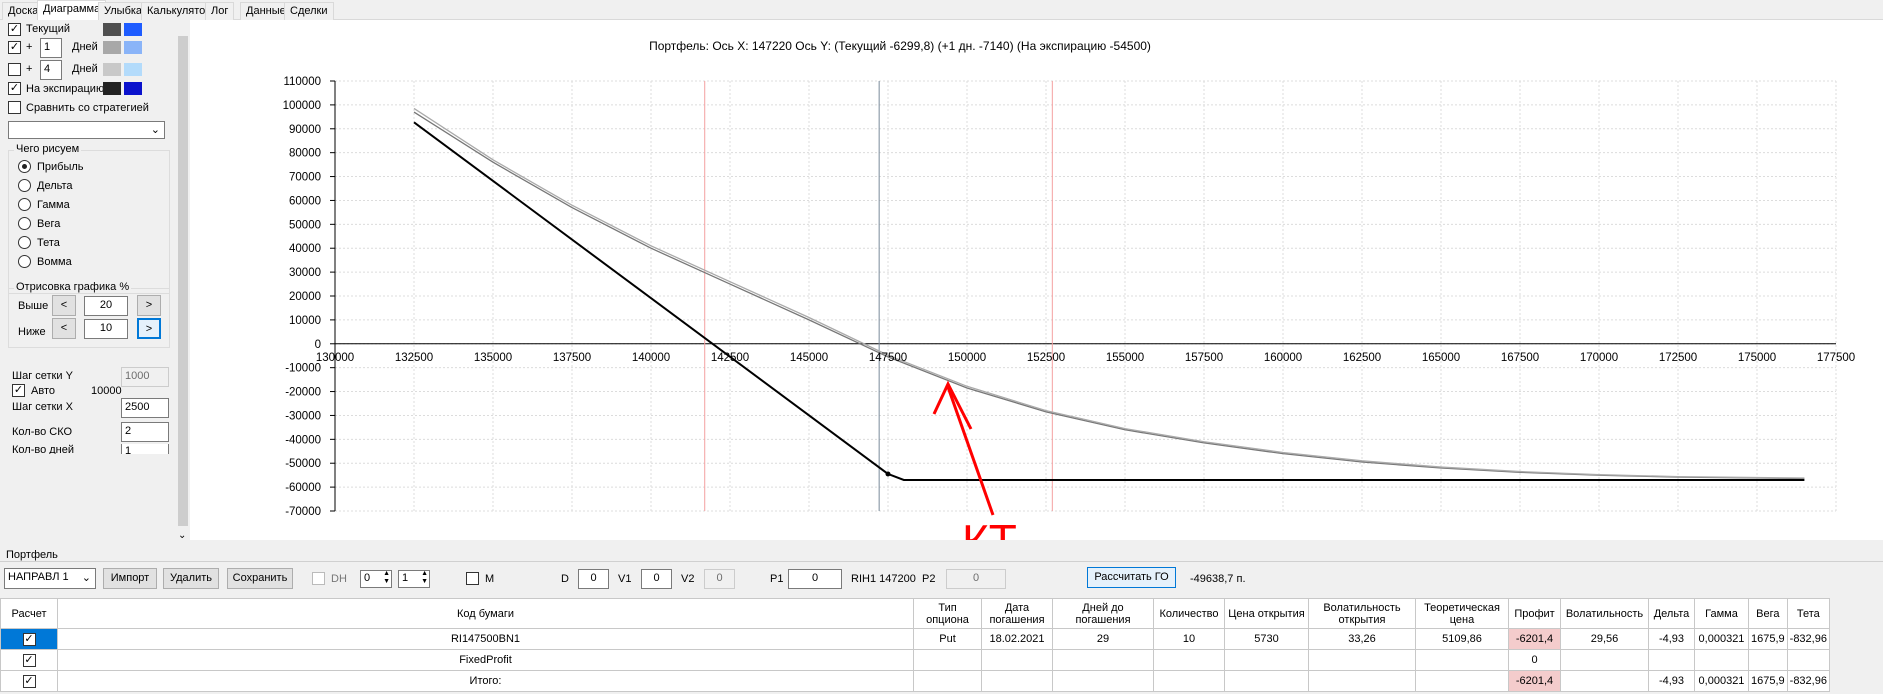 The image size is (1883, 694). Describe the element at coordinates (485, 639) in the screenshot. I see `cell: RI147500BN1` at that location.